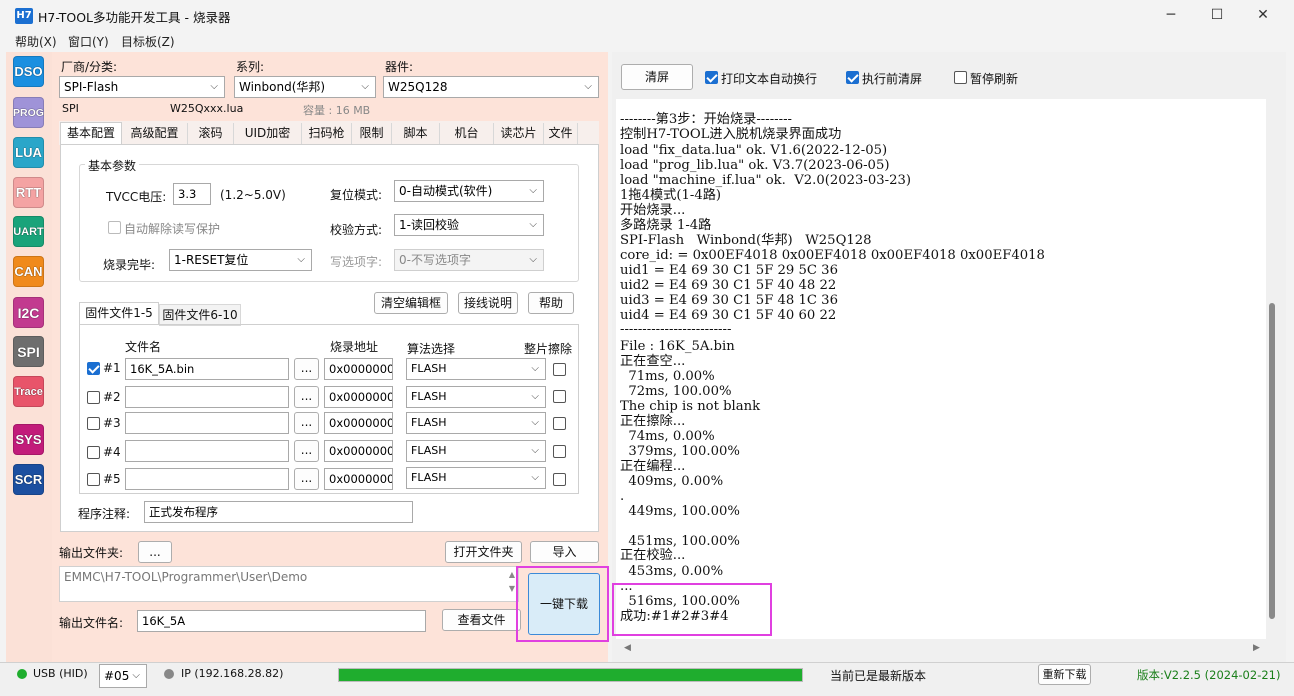 The height and width of the screenshot is (696, 1294). What do you see at coordinates (755, 165) in the screenshot?
I see `log-line: load "prog_lib.lua" ok. V3.7(2023-06-05)` at bounding box center [755, 165].